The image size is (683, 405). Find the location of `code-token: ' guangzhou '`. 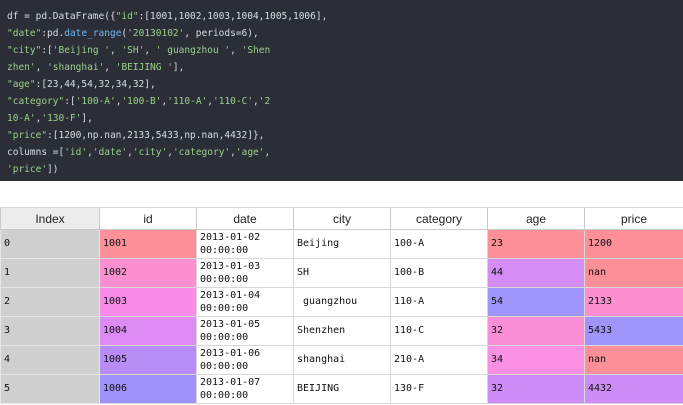

code-token: ' guangzhou ' is located at coordinates (193, 50).